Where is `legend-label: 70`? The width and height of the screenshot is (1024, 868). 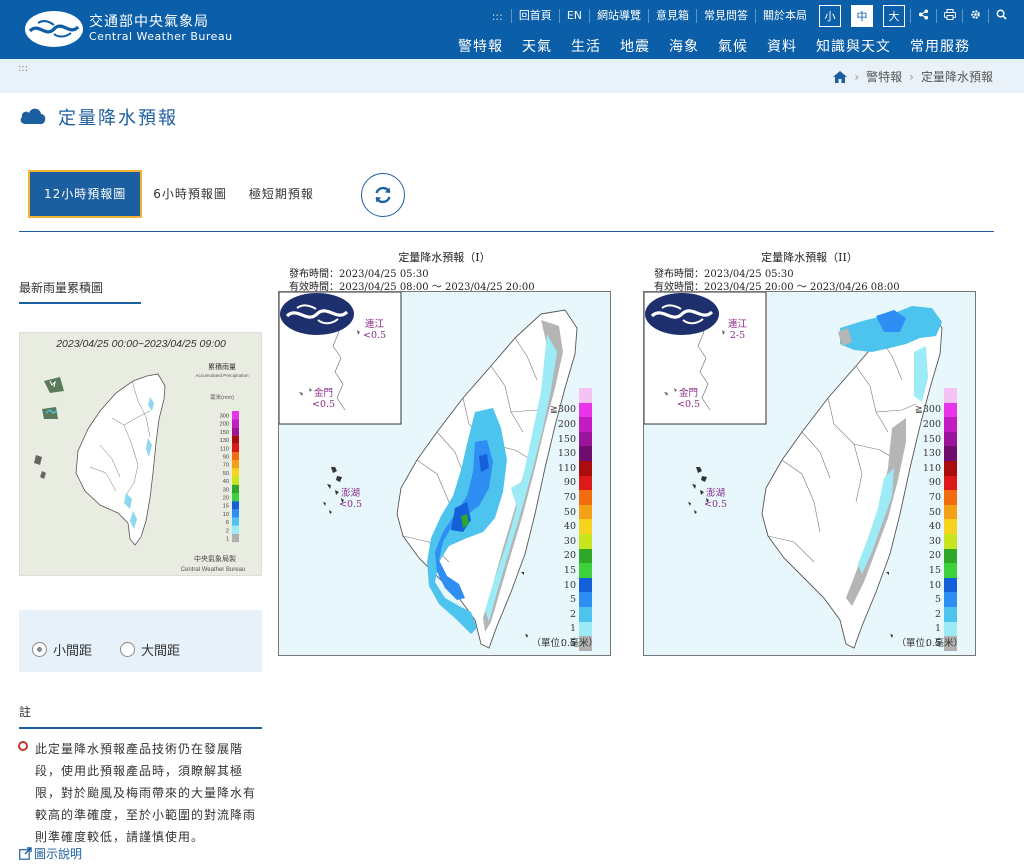 legend-label: 70 is located at coordinates (934, 497).